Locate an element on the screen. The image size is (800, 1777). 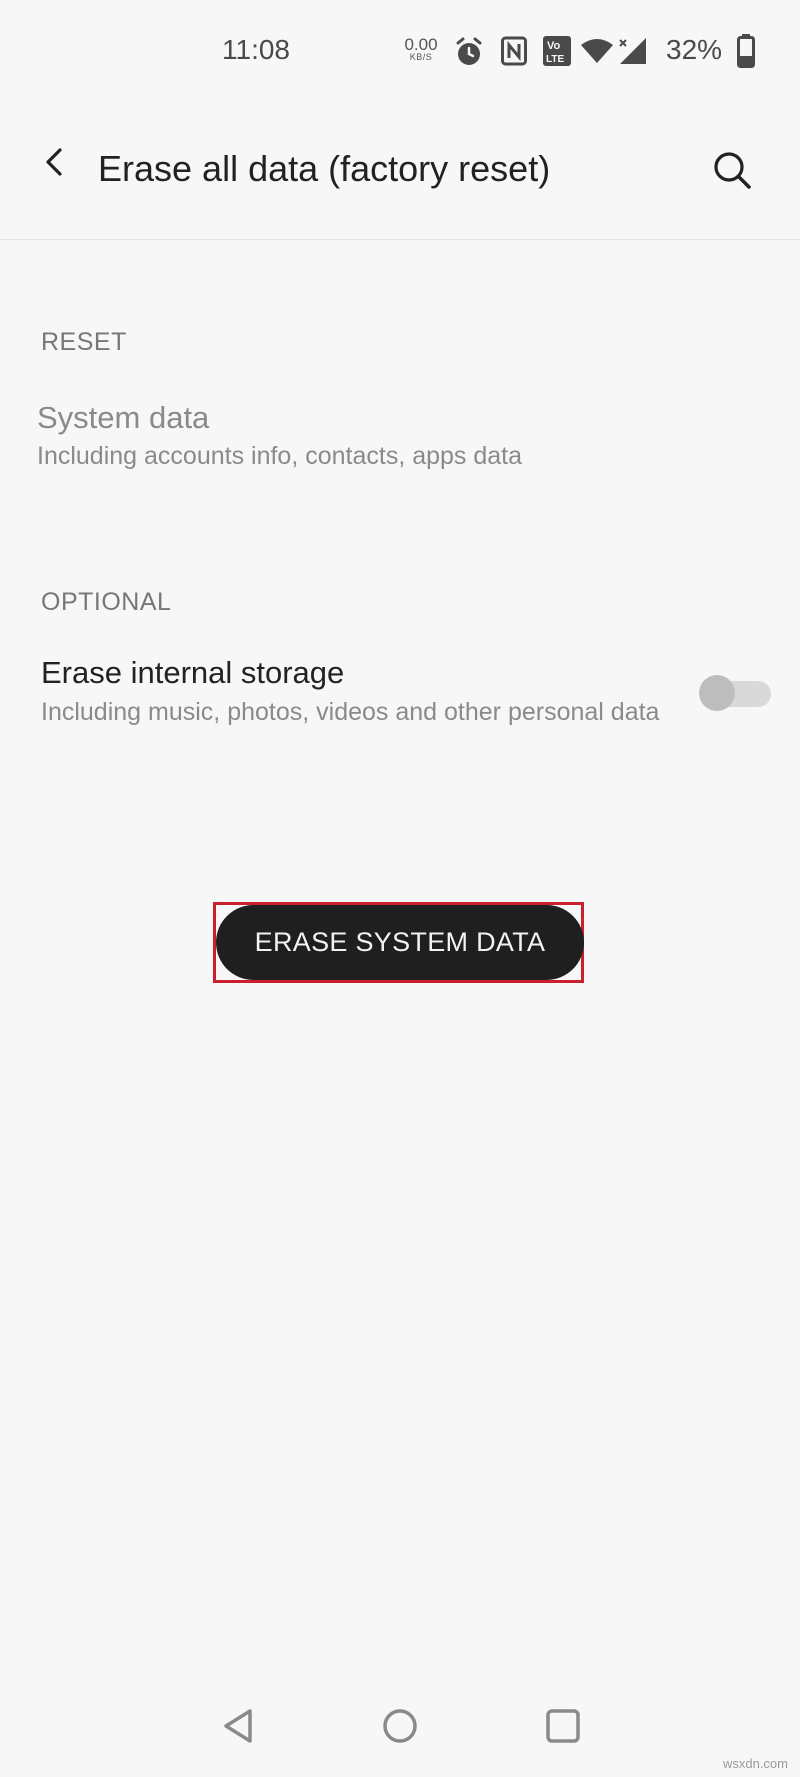
search-icon is located at coordinates (732, 172).